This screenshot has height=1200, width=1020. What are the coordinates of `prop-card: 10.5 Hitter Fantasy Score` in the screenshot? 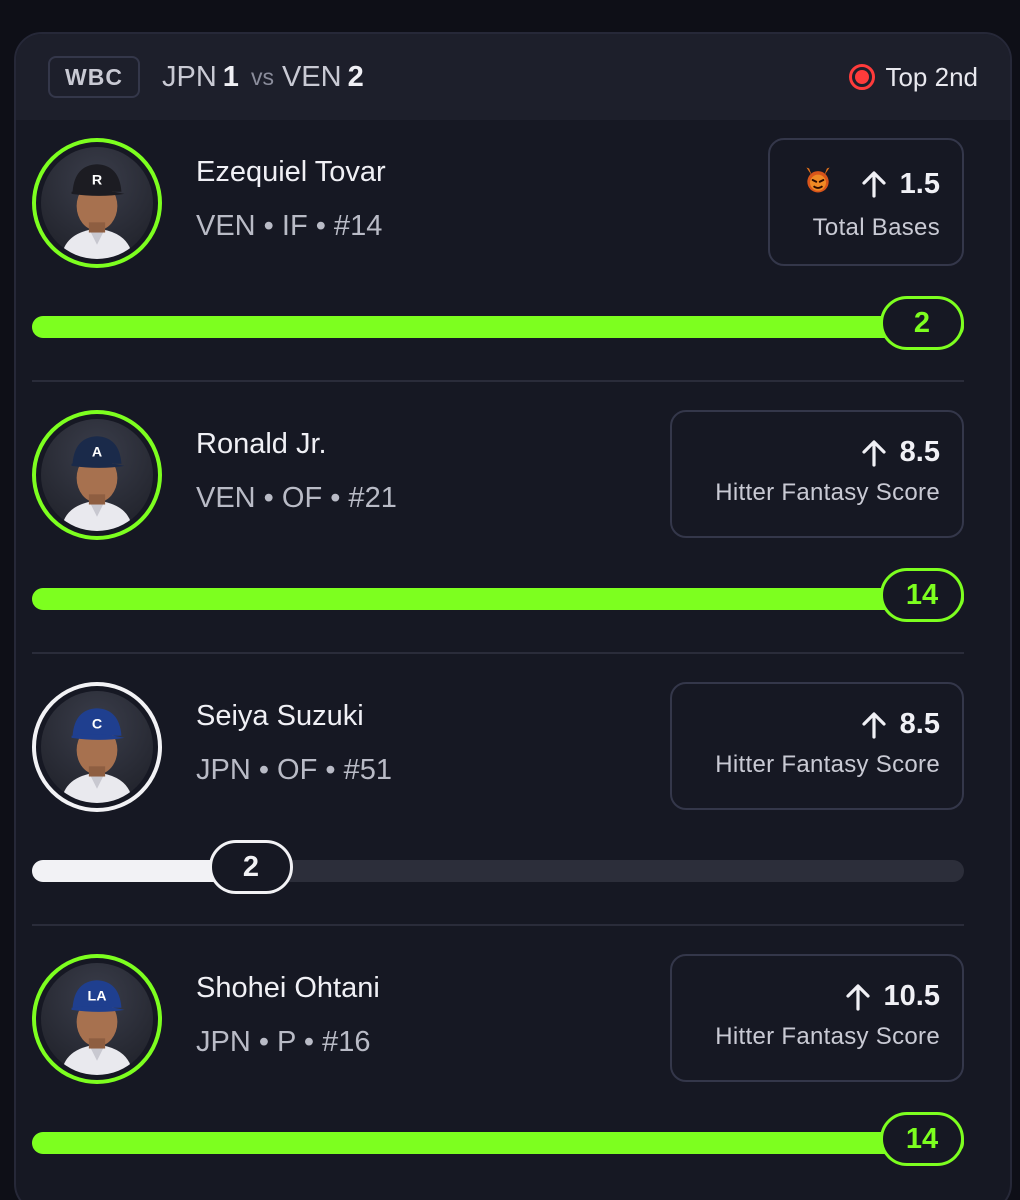 It's located at (817, 1018).